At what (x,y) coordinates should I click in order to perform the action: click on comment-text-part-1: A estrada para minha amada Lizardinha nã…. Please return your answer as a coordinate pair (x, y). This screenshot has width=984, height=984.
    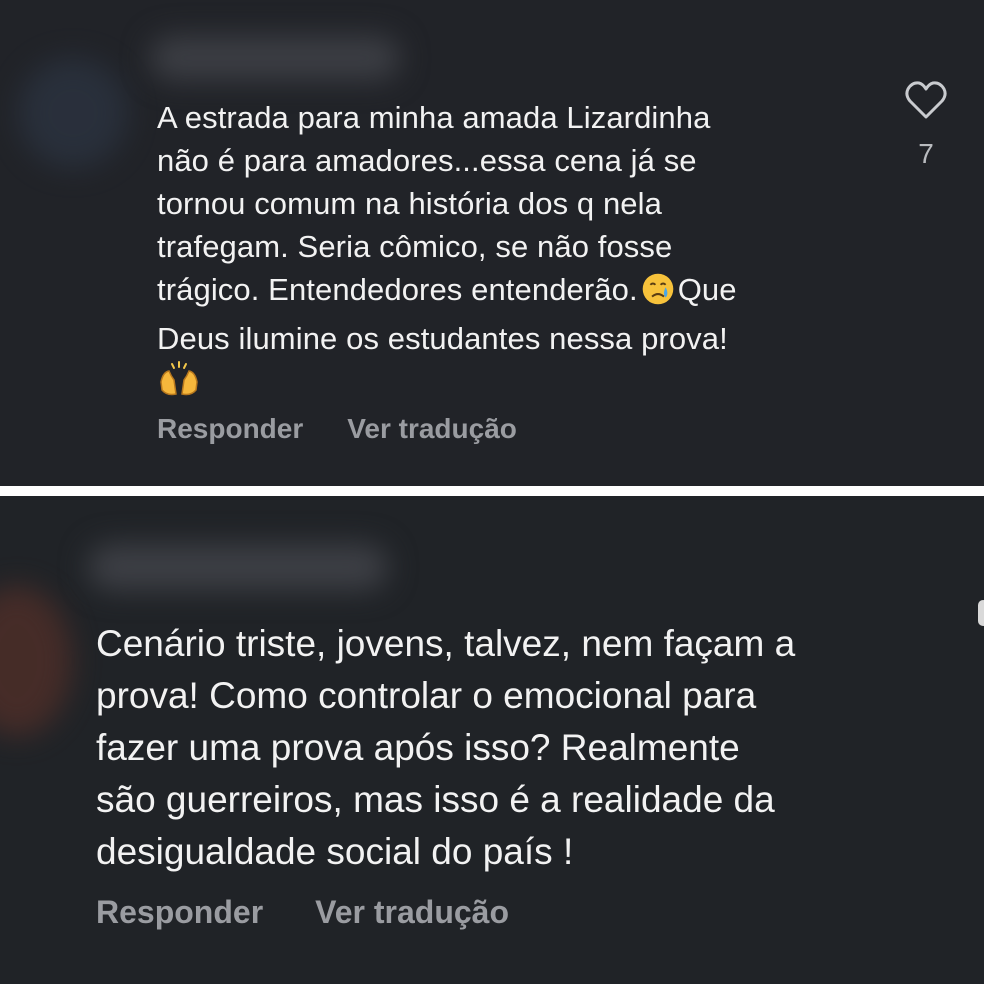
    Looking at the image, I should click on (434, 203).